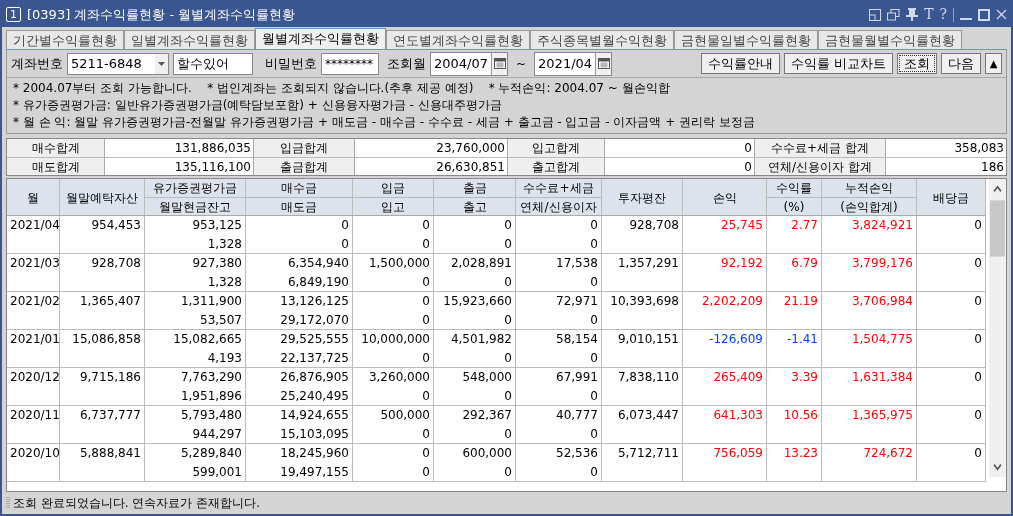 The height and width of the screenshot is (516, 1013). I want to click on tab: 금현물일별수익률현황, so click(746, 39).